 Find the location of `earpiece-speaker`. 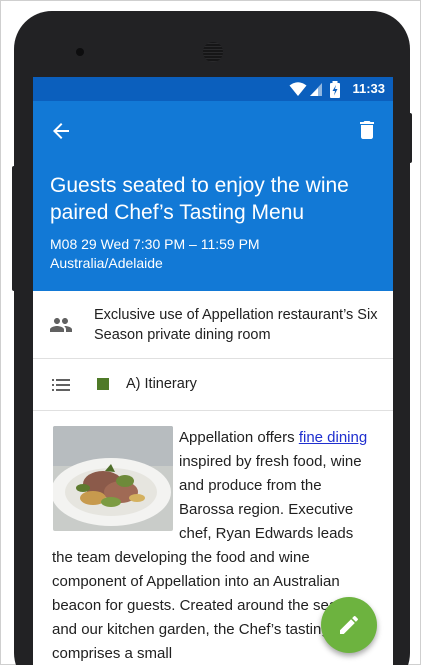

earpiece-speaker is located at coordinates (213, 52).